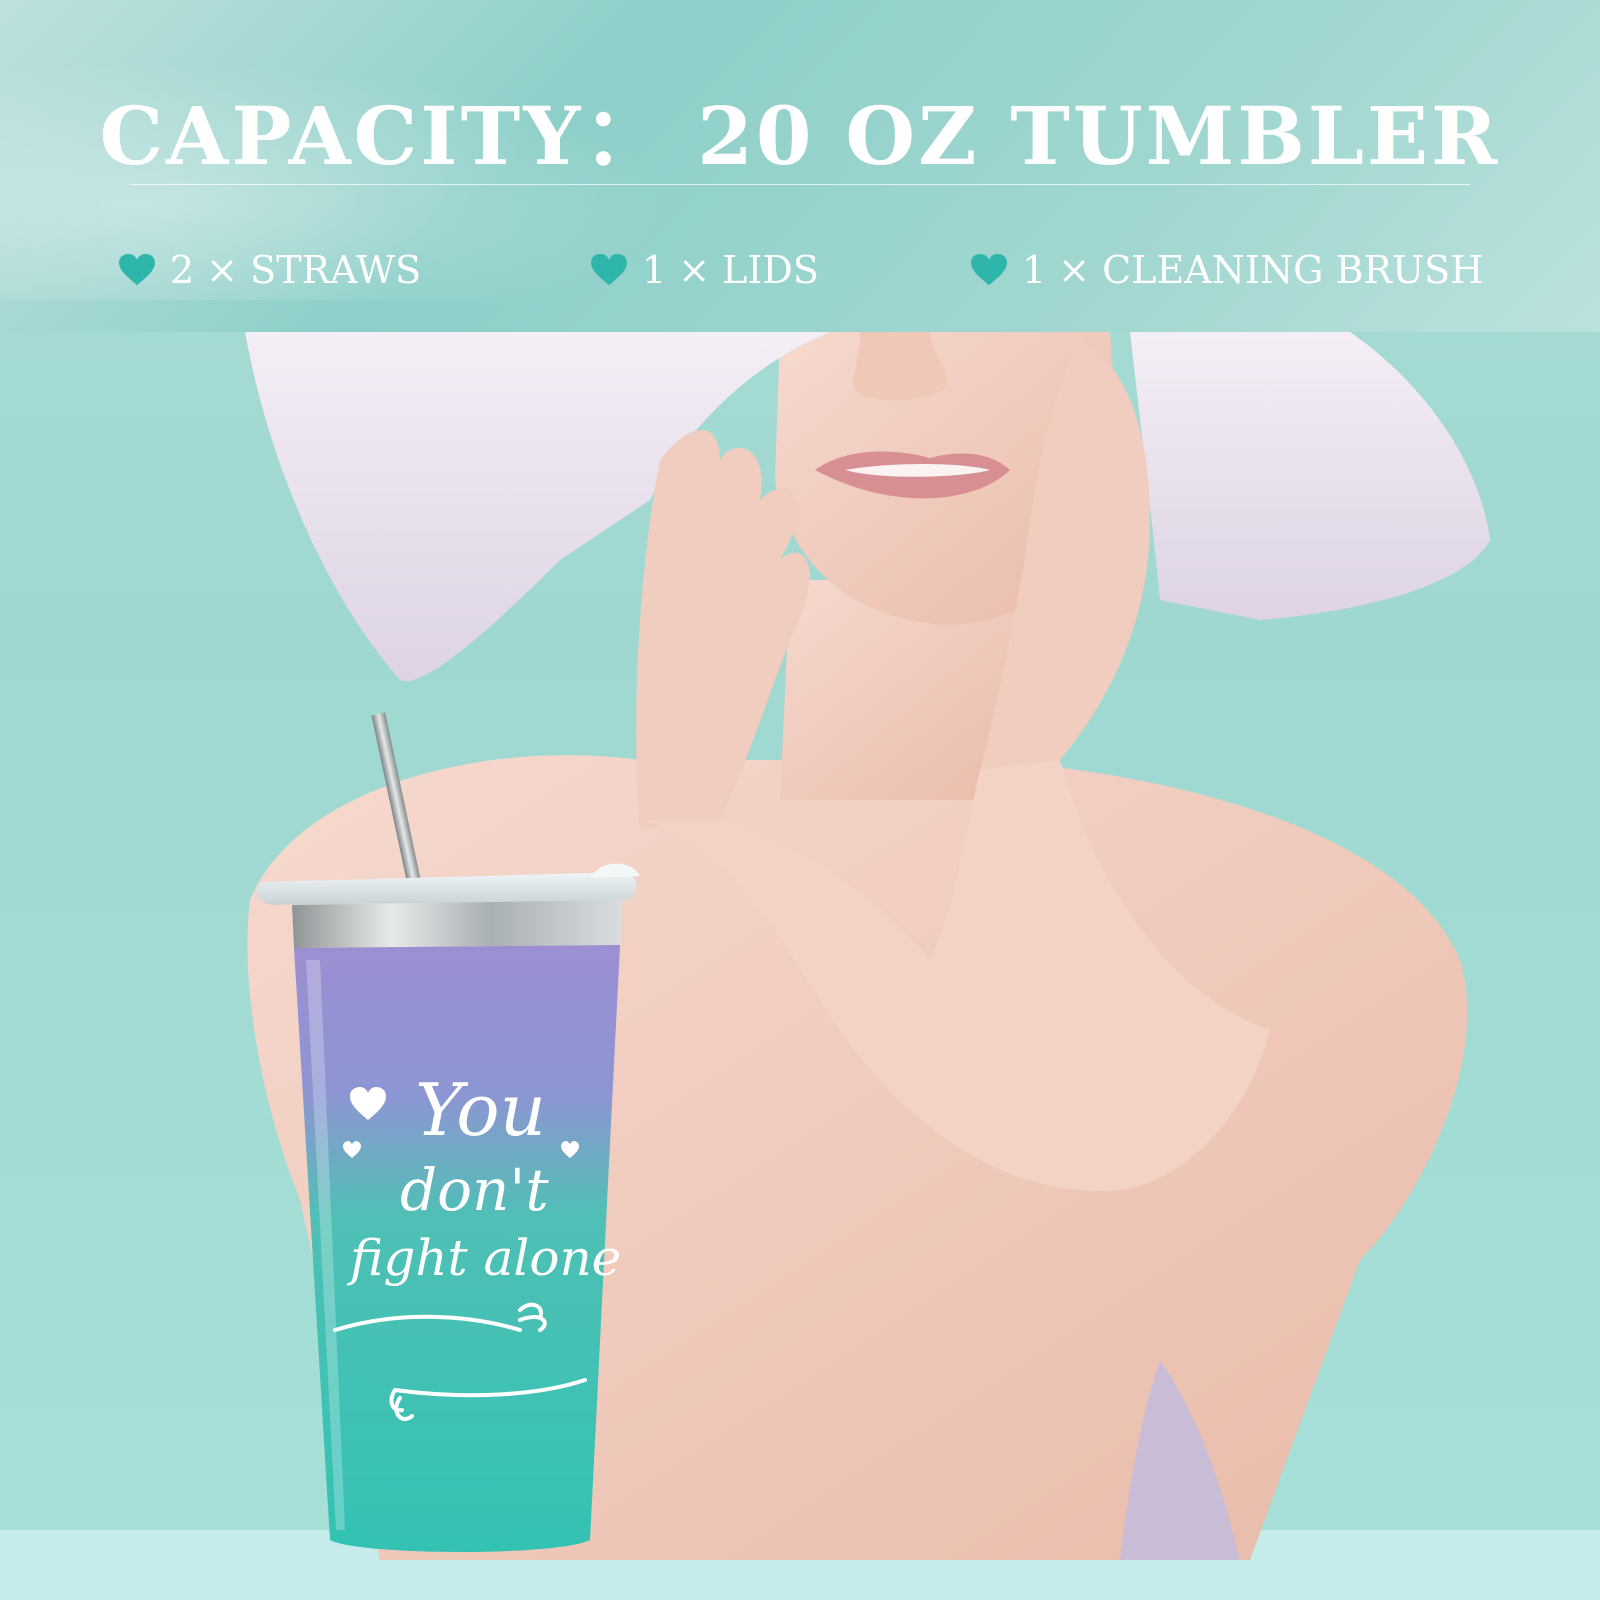 The width and height of the screenshot is (1600, 1600). I want to click on included-item-straws: 2 × STRAWS, so click(269, 270).